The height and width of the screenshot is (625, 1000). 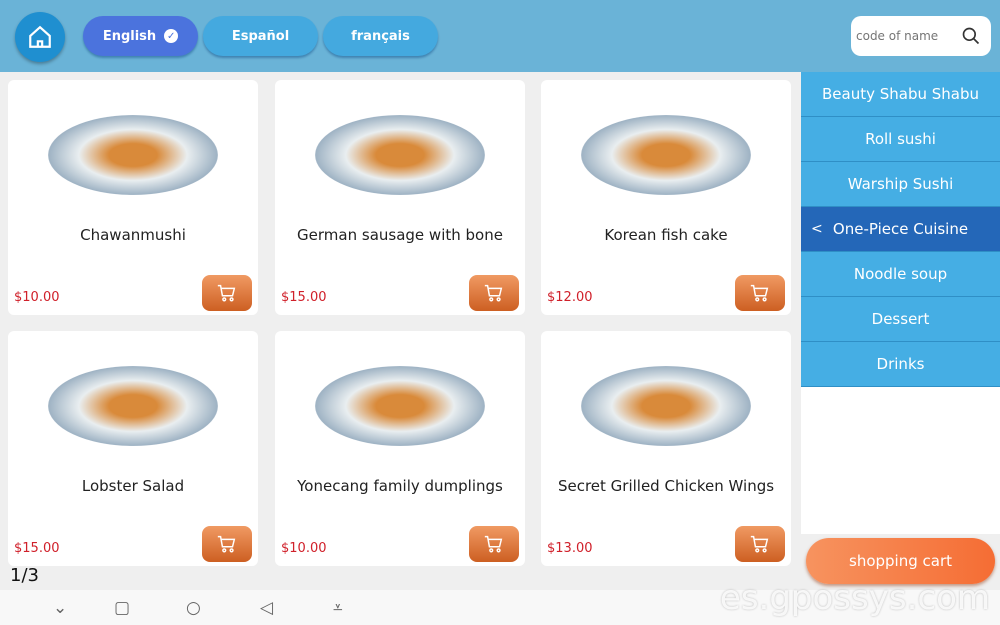 I want to click on page-indicator: 1/3, so click(x=24, y=575).